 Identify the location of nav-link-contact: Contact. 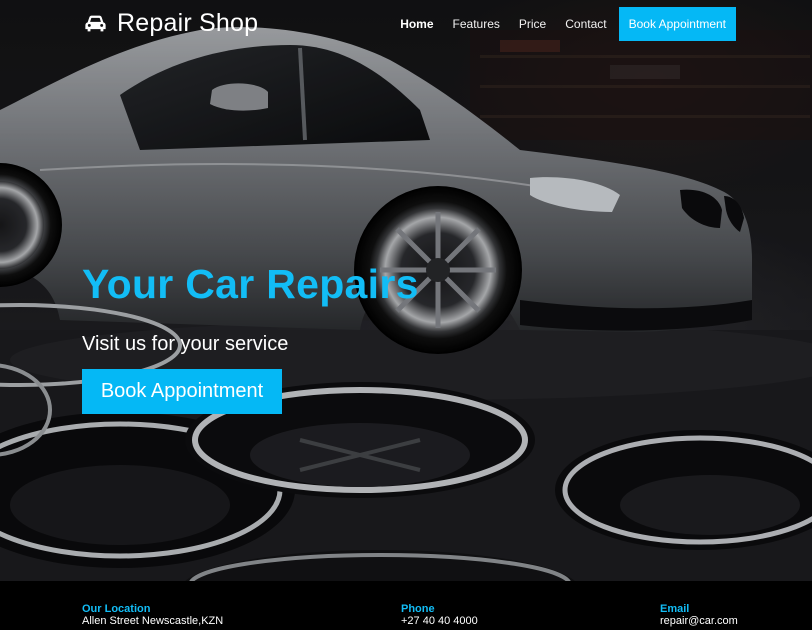
(585, 24).